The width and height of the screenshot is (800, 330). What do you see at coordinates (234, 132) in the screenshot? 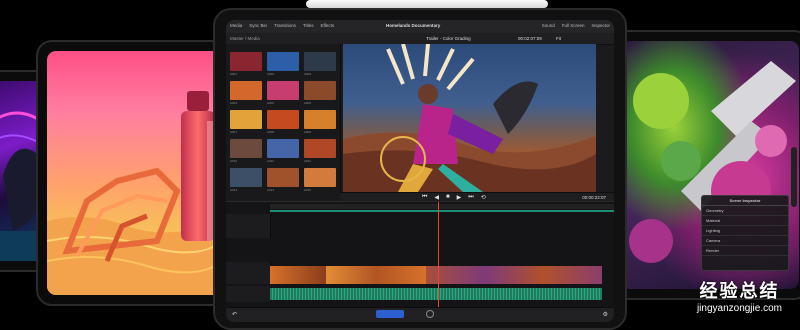
I see `media-thumbnail-label: A007` at bounding box center [234, 132].